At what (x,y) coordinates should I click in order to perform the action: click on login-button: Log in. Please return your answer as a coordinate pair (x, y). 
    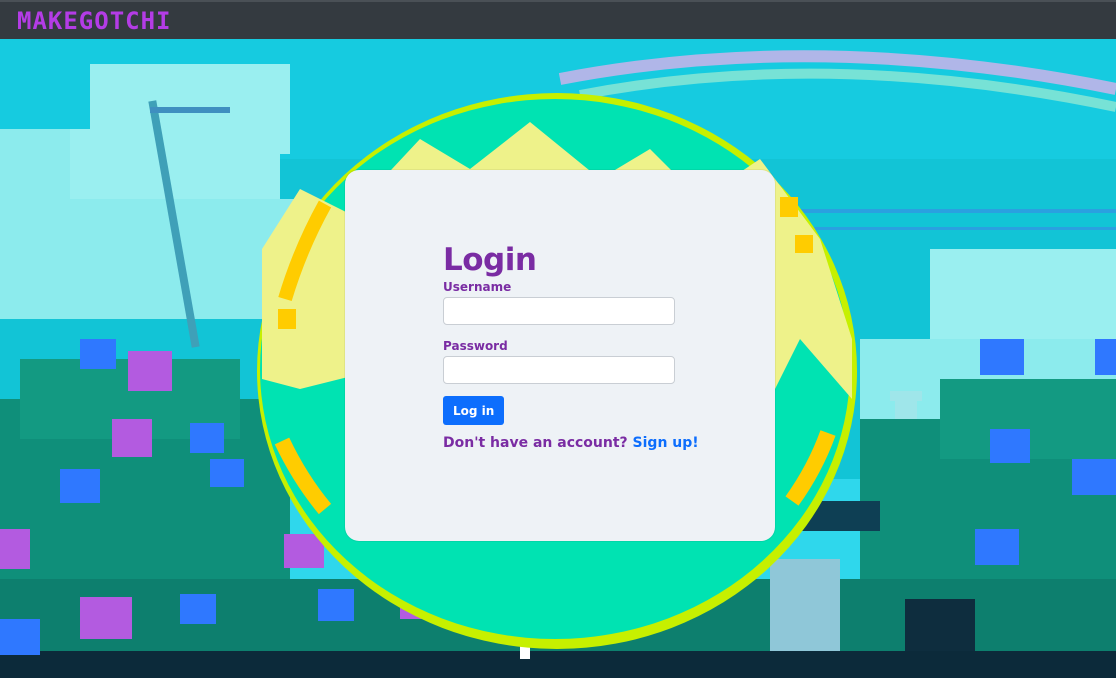
    Looking at the image, I should click on (474, 410).